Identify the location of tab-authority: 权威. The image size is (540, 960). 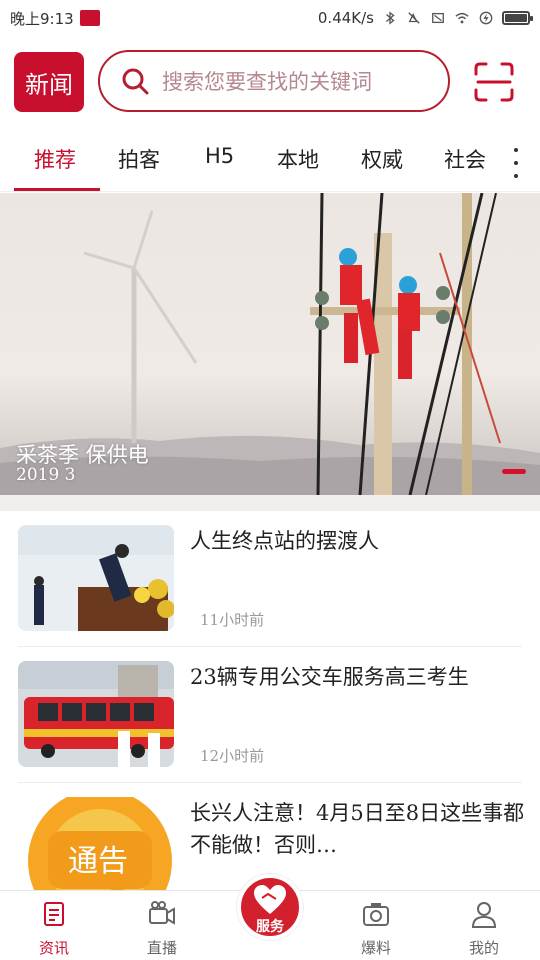
(382, 159).